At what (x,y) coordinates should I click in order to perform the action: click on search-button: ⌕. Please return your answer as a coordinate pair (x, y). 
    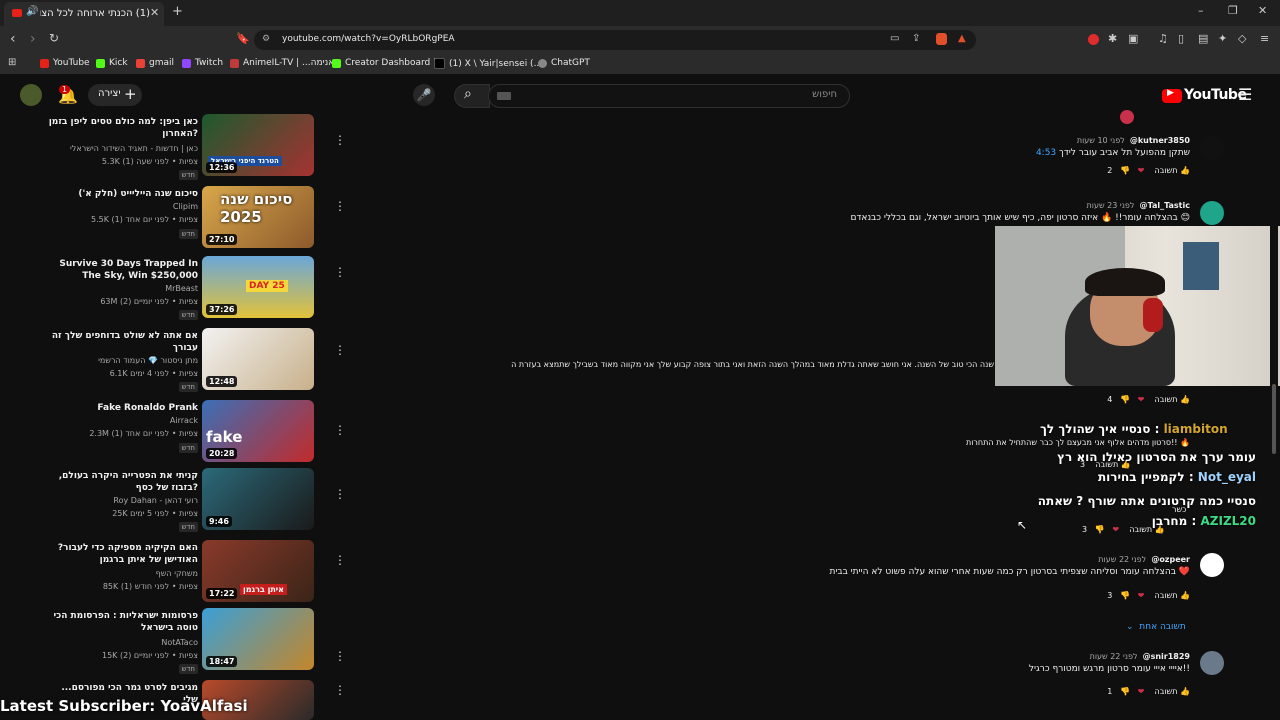
    Looking at the image, I should click on (472, 96).